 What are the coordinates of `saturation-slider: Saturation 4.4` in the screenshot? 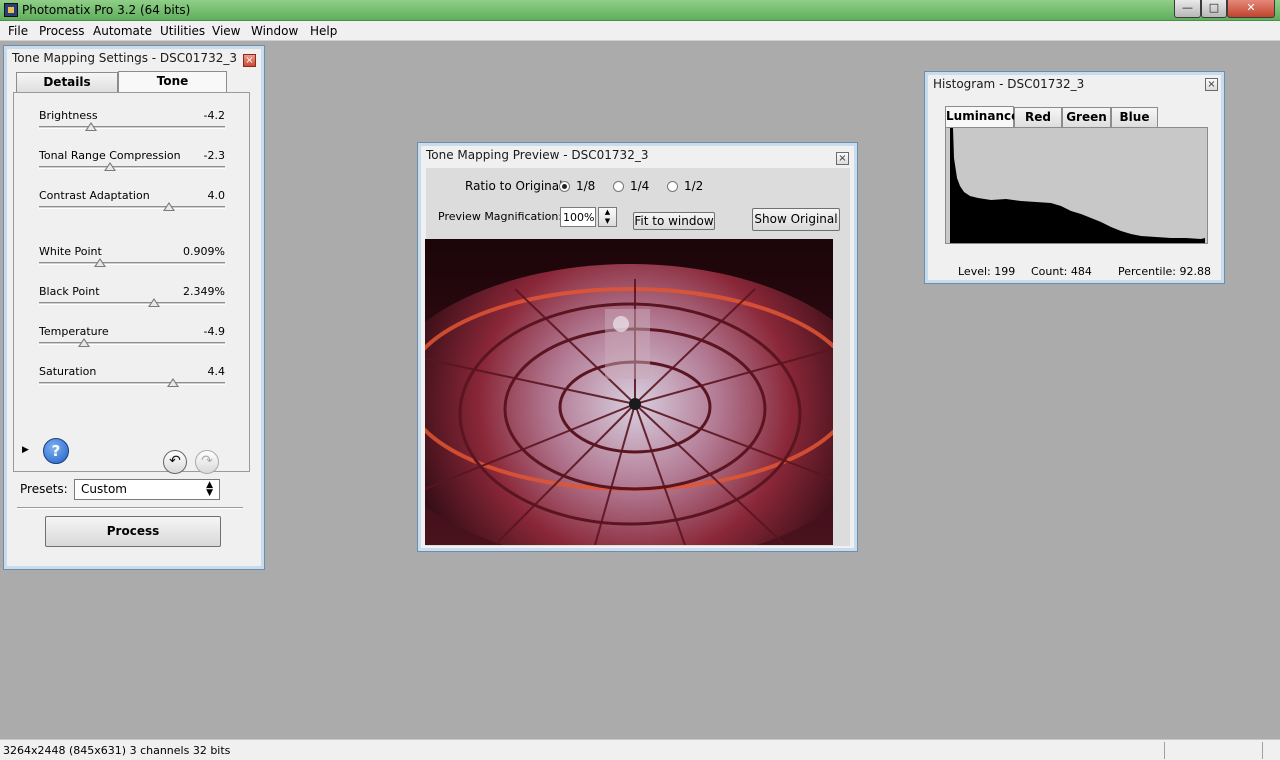 It's located at (132, 382).